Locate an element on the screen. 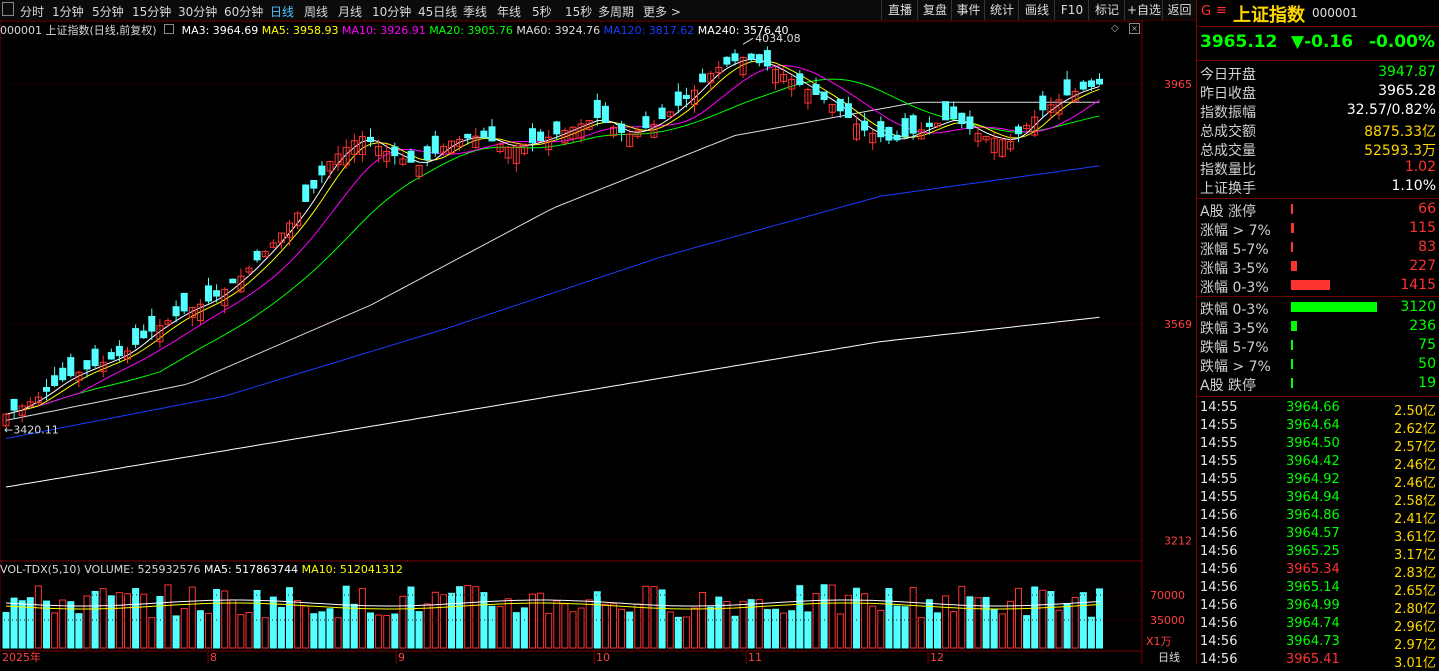 Image resolution: width=1439 pixels, height=671 pixels. distribution-row: 跌幅 3-5% 236 is located at coordinates (1318, 327).